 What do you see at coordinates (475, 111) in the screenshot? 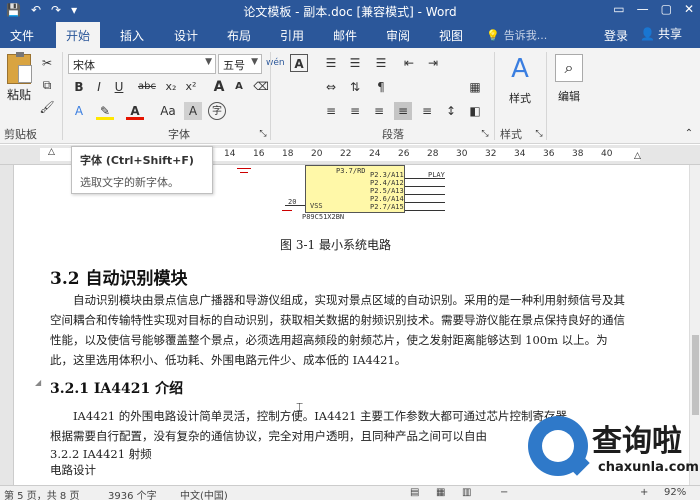
I see `shading-icon: ◧` at bounding box center [475, 111].